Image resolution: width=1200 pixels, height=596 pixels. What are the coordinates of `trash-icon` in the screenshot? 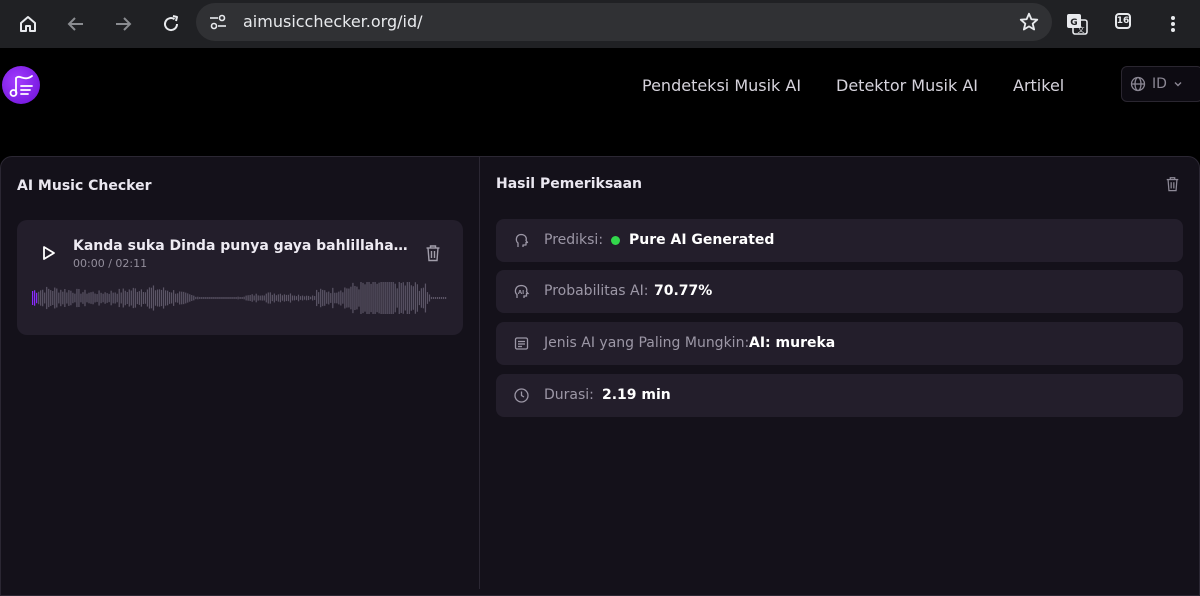 It's located at (433, 253).